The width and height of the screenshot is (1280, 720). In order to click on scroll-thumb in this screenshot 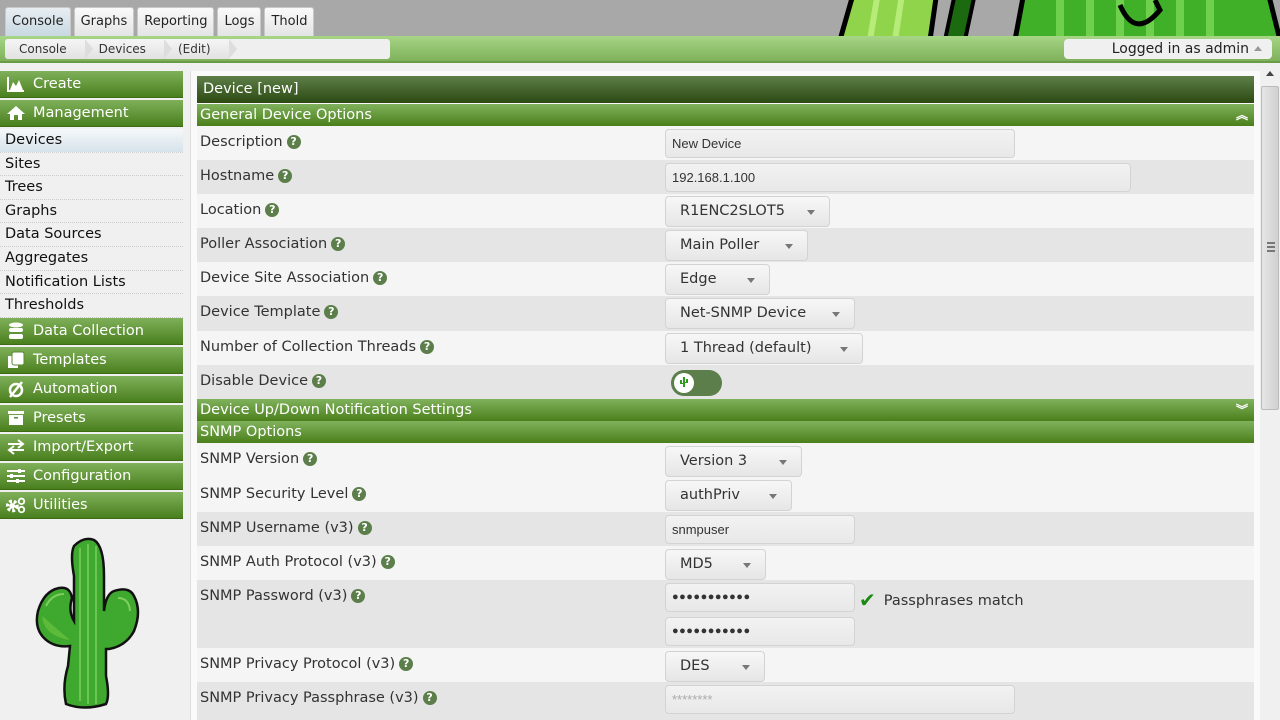, I will do `click(1270, 248)`.